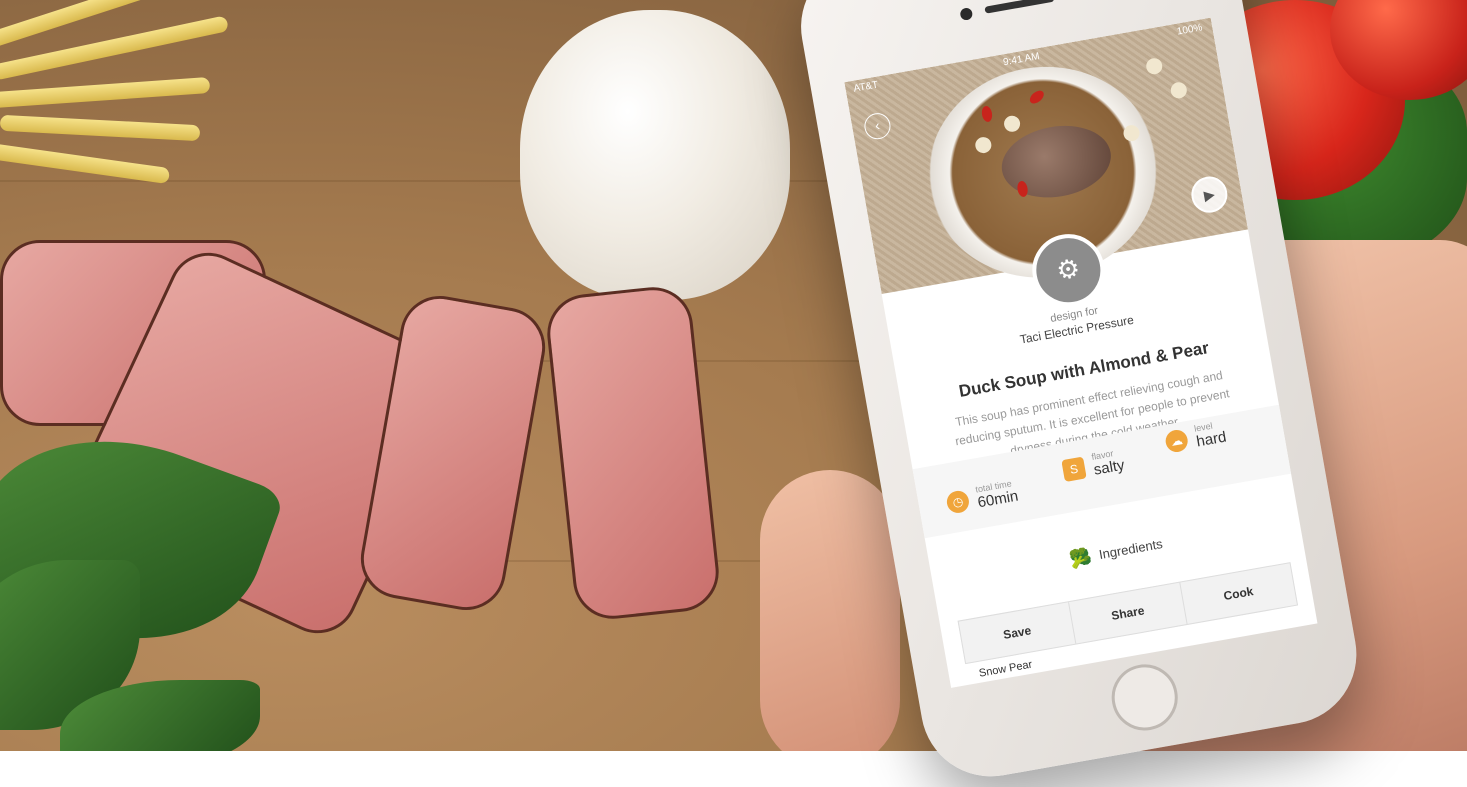  What do you see at coordinates (830, 610) in the screenshot?
I see `thumb` at bounding box center [830, 610].